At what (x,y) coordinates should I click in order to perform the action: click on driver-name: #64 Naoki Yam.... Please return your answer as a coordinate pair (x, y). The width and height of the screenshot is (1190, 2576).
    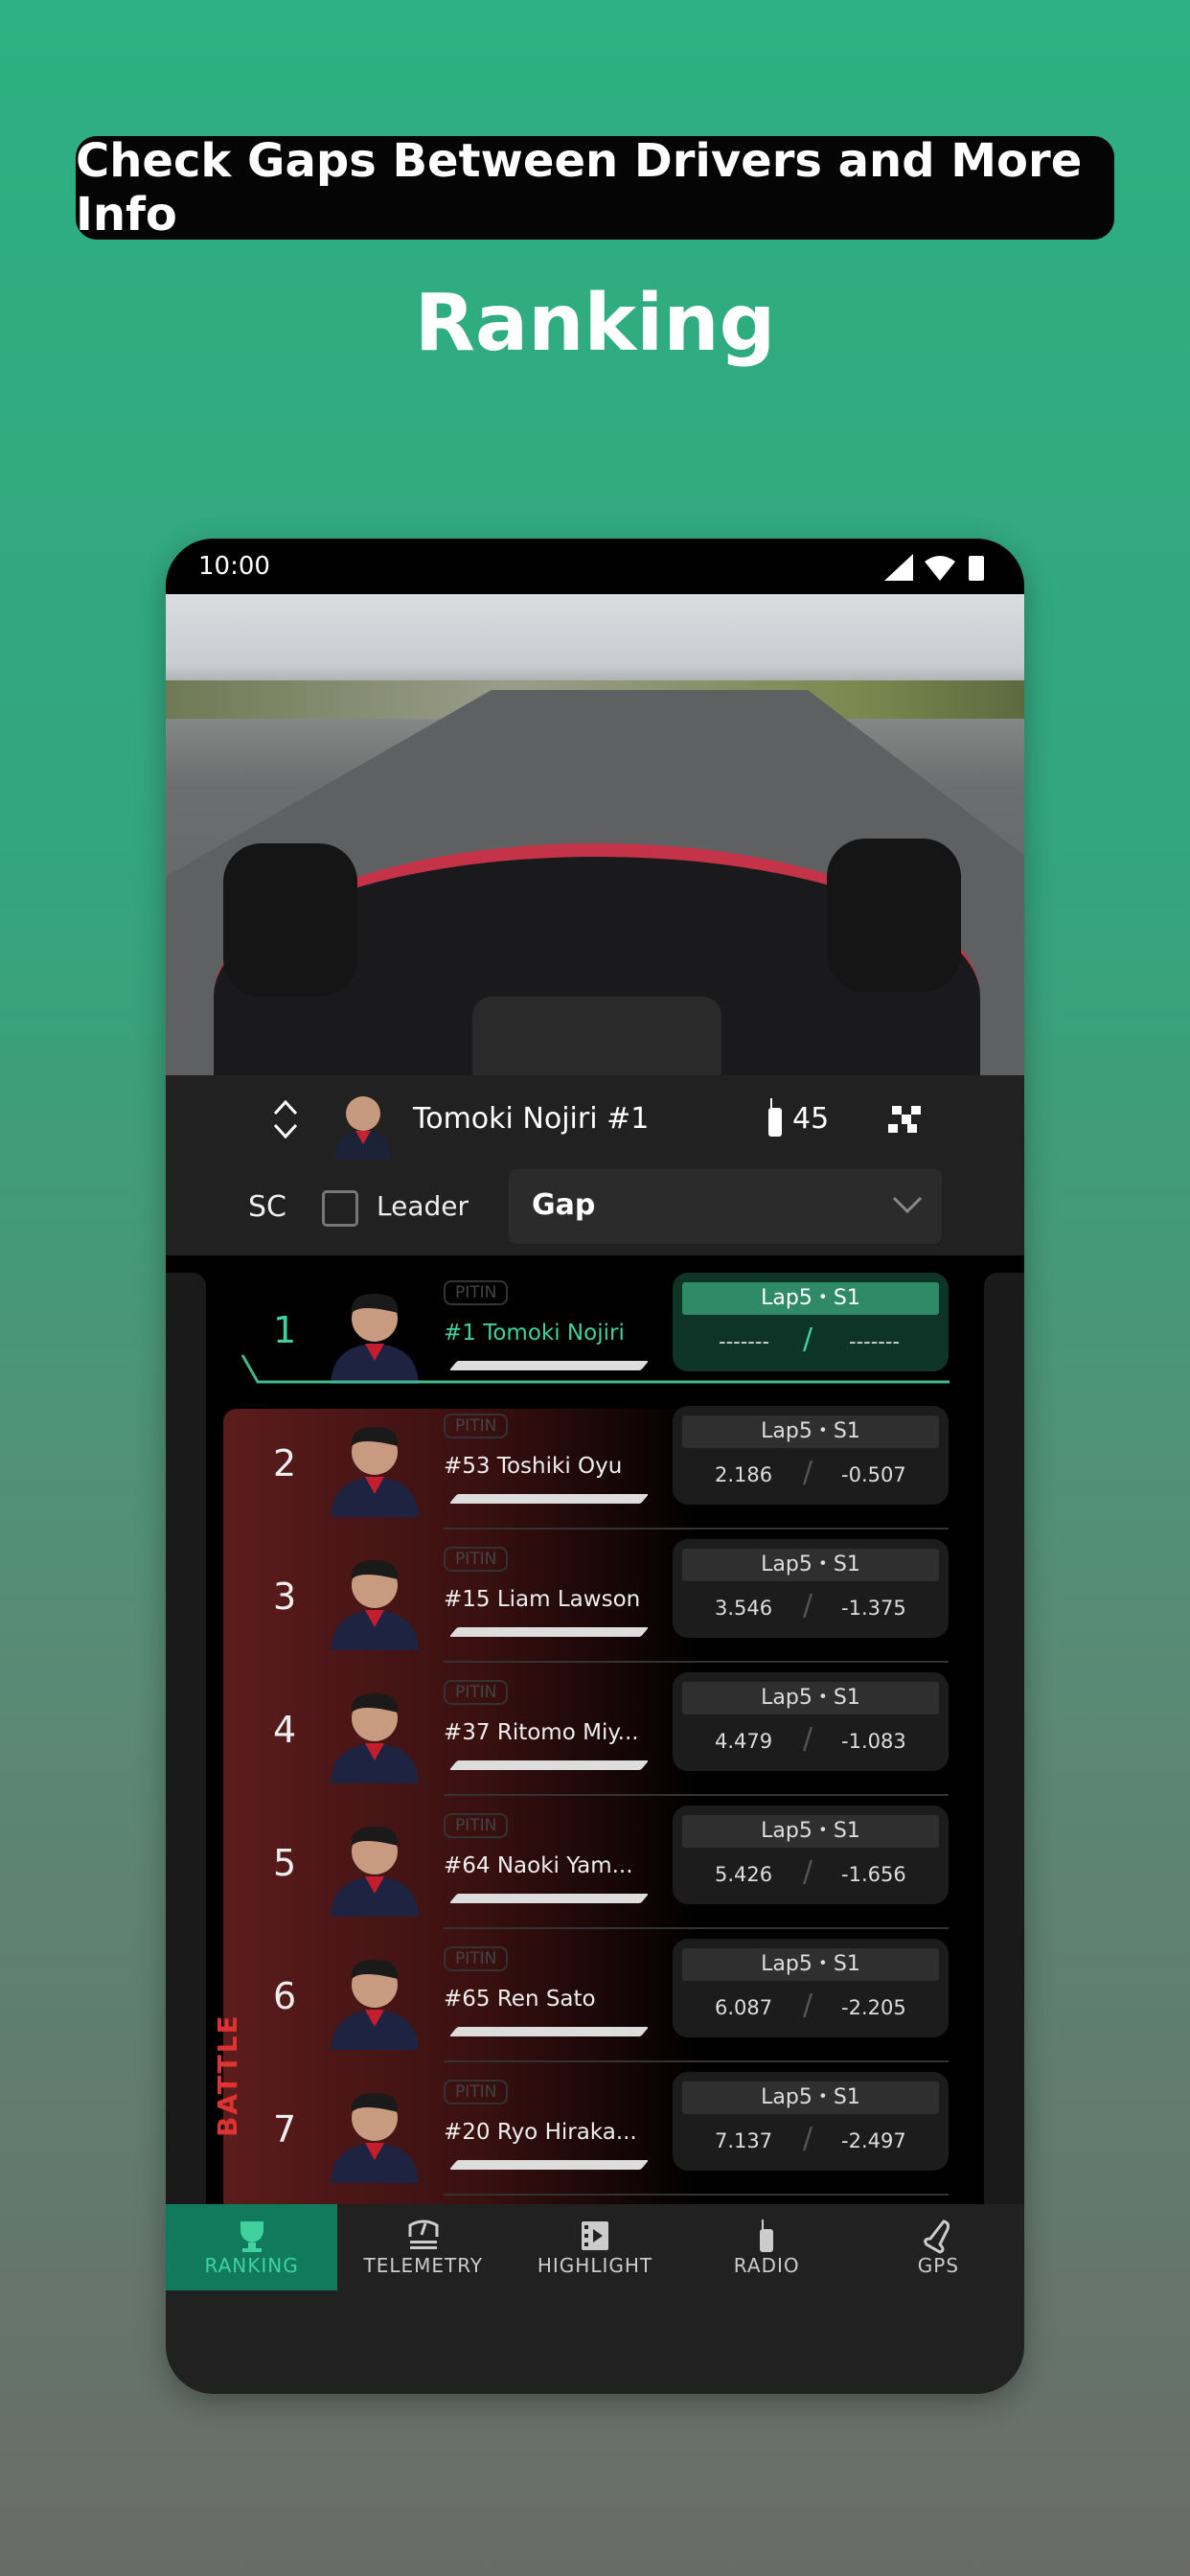
    Looking at the image, I should click on (539, 1865).